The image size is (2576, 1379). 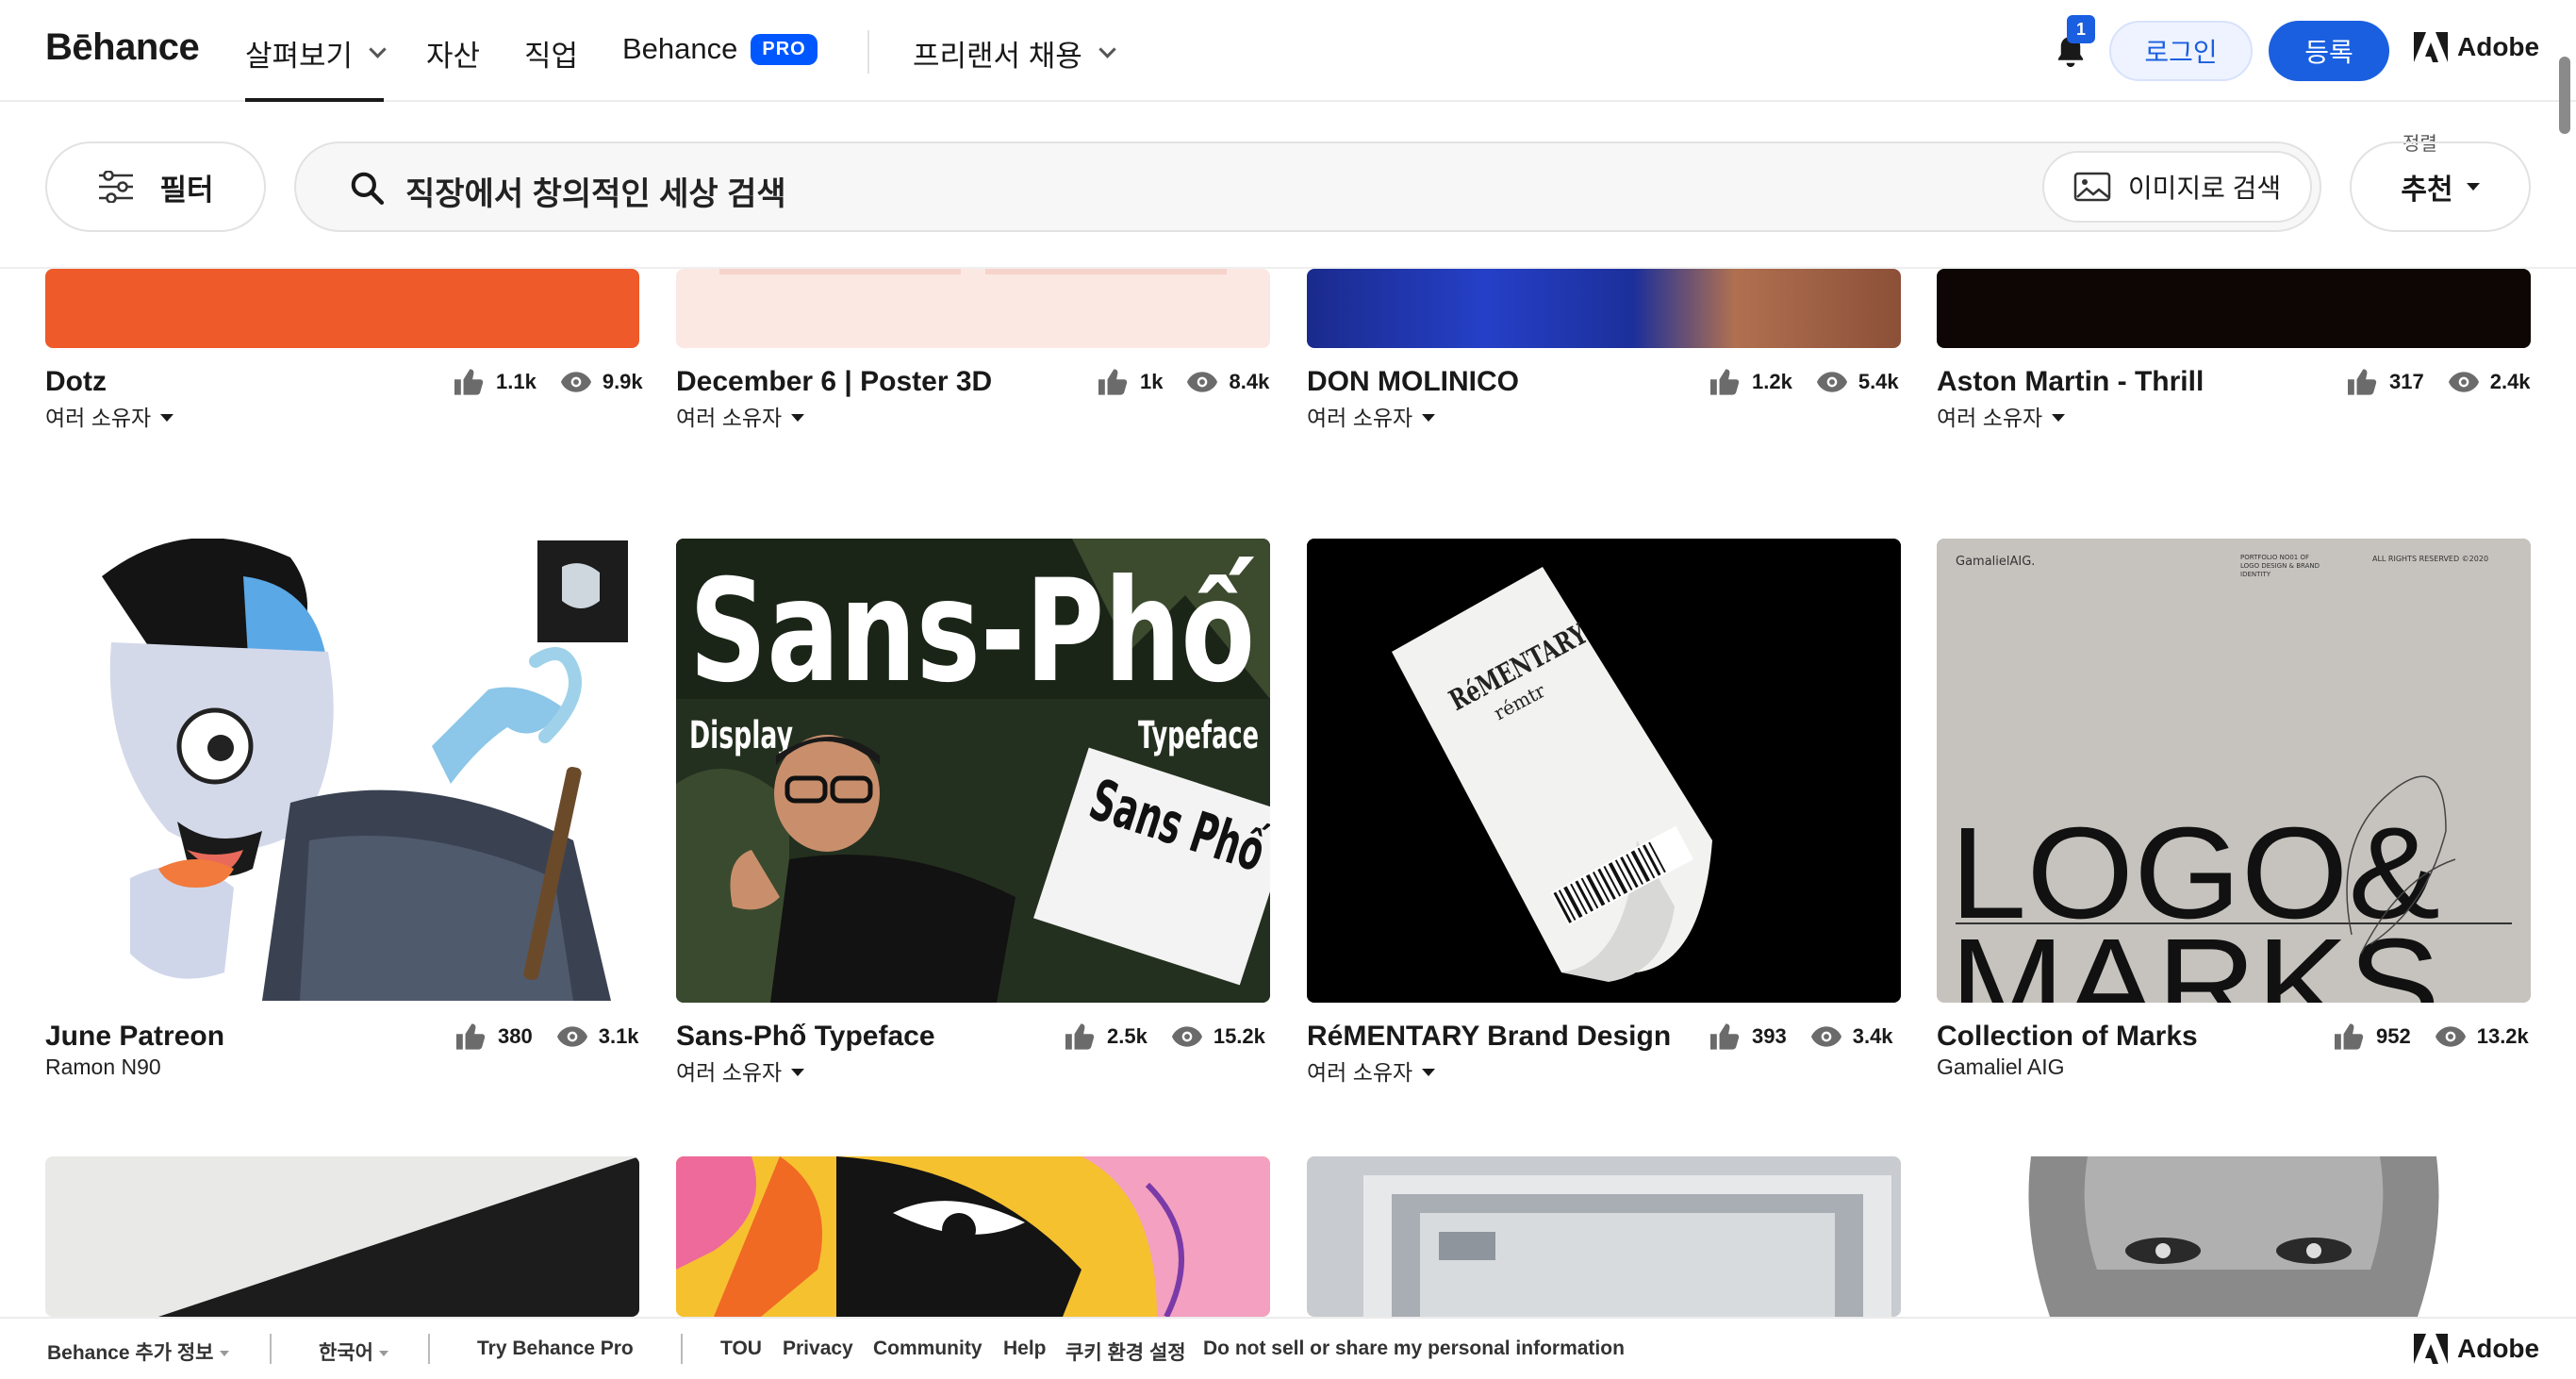 What do you see at coordinates (353, 1351) in the screenshot?
I see `footer-language: 한국어` at bounding box center [353, 1351].